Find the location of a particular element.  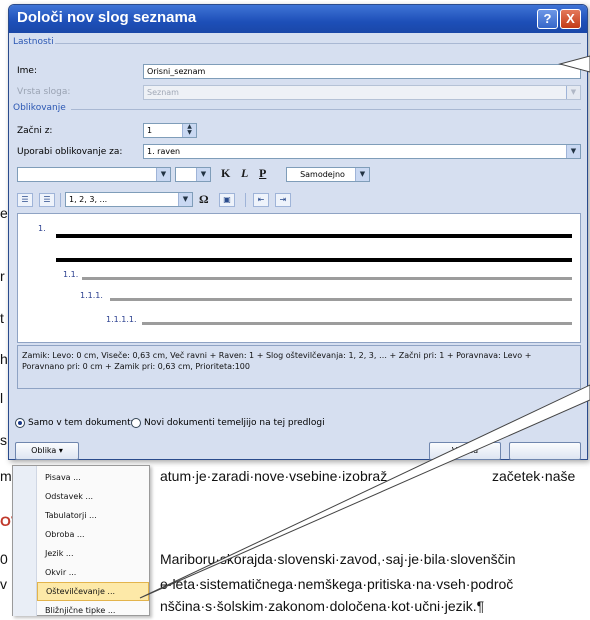

insert-symbol-button: Ω is located at coordinates (204, 199).